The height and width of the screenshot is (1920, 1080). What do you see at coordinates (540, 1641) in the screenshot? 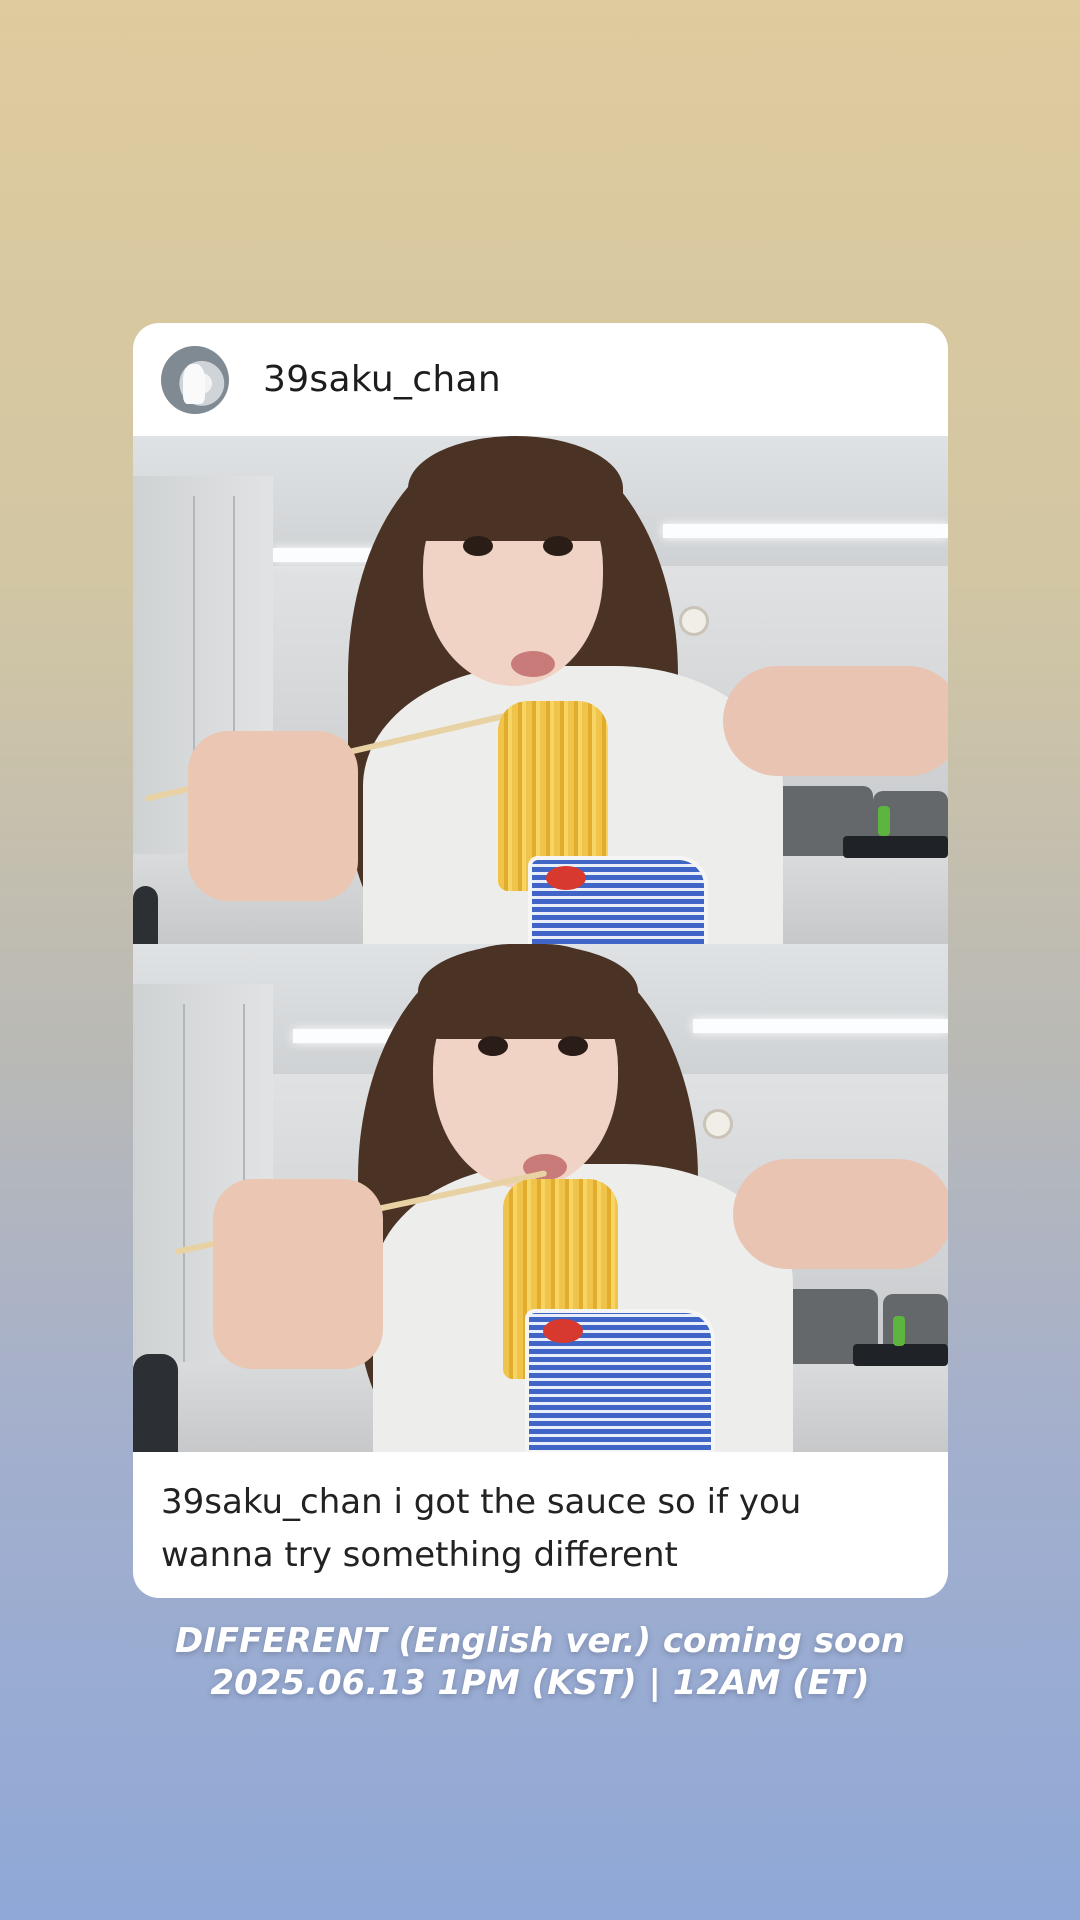
I see `promo-line-title: DIFFERENT (English ver.) coming soon` at bounding box center [540, 1641].